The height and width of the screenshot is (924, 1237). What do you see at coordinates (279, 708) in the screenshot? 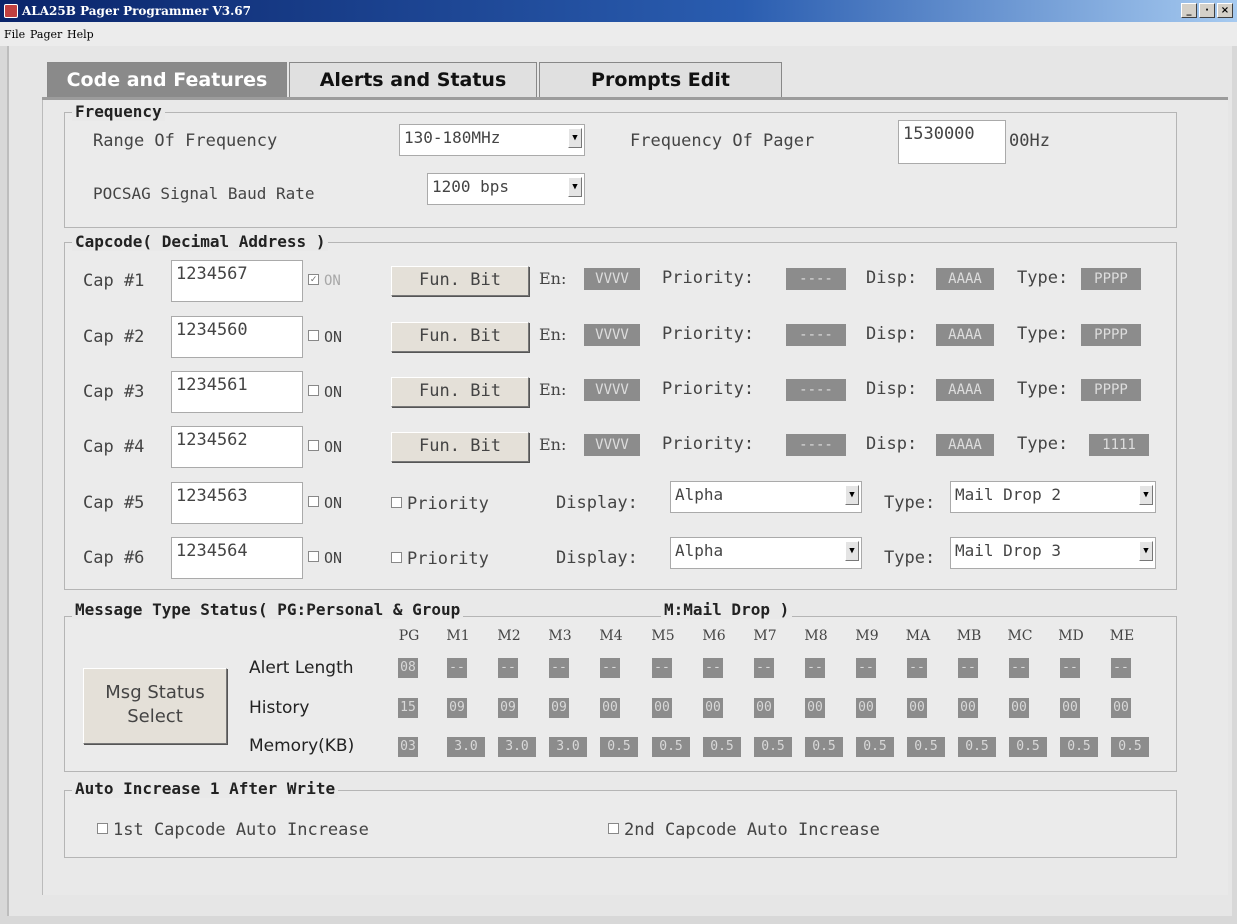
I see `history-label: History` at bounding box center [279, 708].